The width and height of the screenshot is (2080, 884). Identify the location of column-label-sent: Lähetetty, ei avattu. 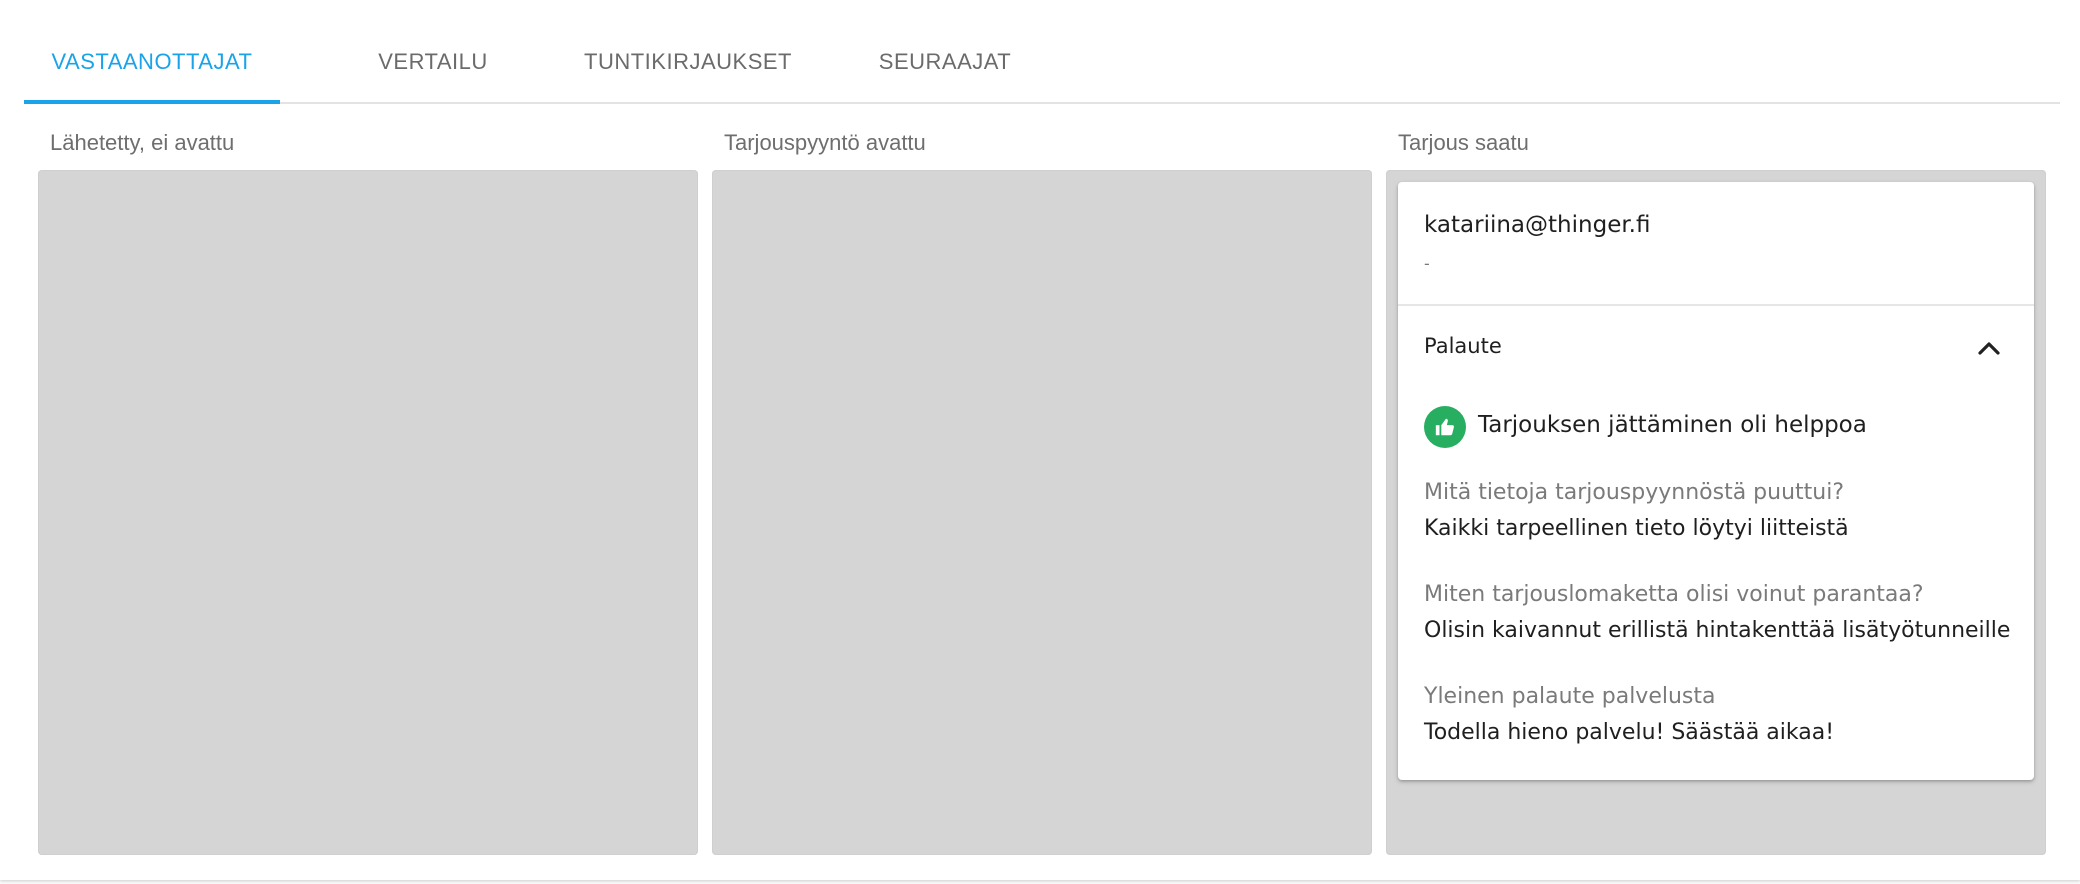
(142, 142).